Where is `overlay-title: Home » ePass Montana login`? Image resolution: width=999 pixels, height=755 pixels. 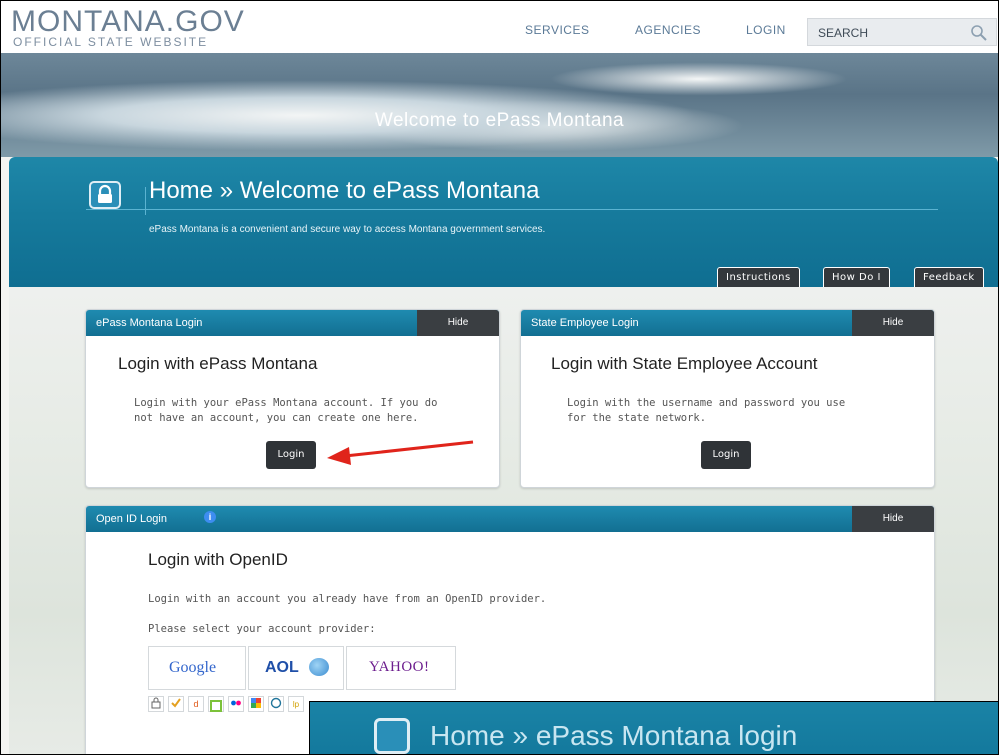 overlay-title: Home » ePass Montana login is located at coordinates (614, 735).